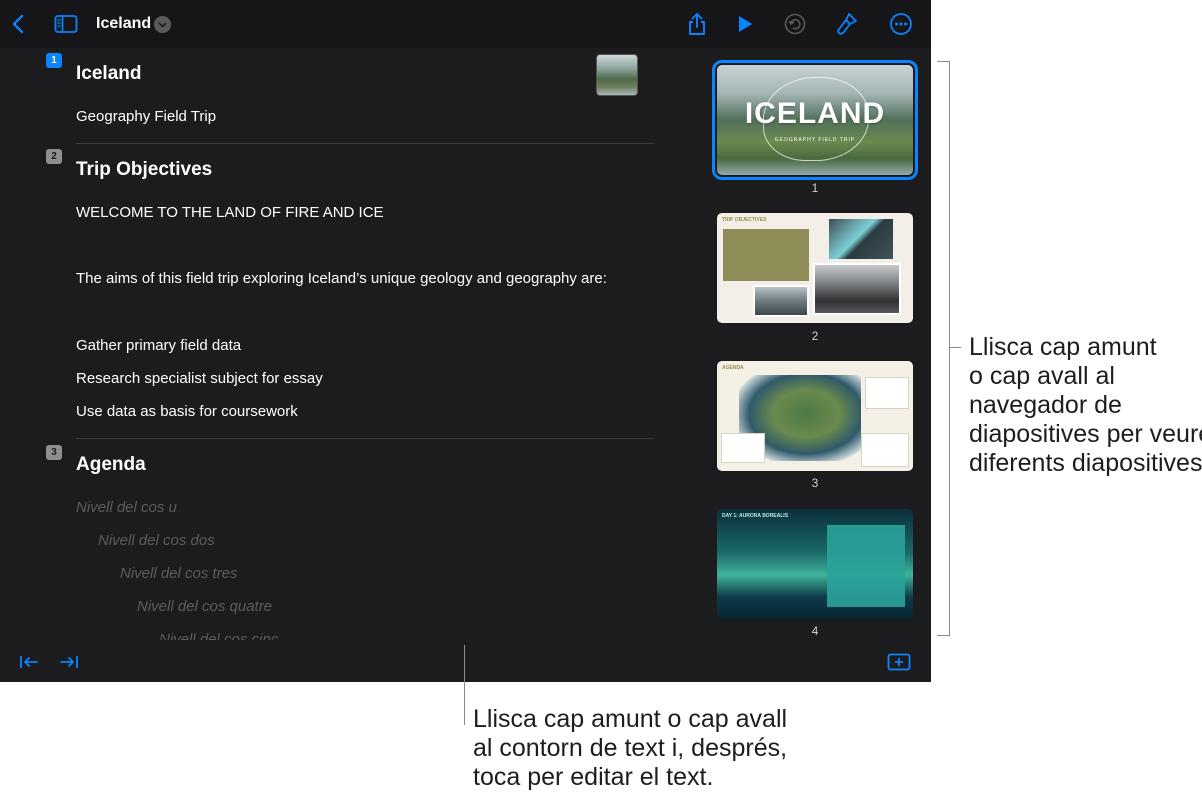 Image resolution: width=1202 pixels, height=811 pixels. I want to click on outline-body-line: WELCOME TO THE LAND OF FIRE AND ICE, so click(230, 212).